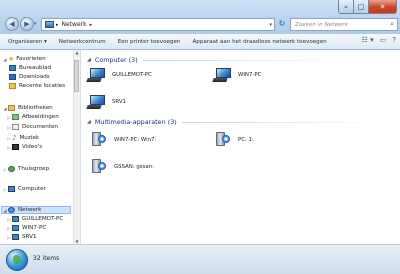  What do you see at coordinates (149, 42) in the screenshot?
I see `add-printer-button: Een printer toevoegen` at bounding box center [149, 42].